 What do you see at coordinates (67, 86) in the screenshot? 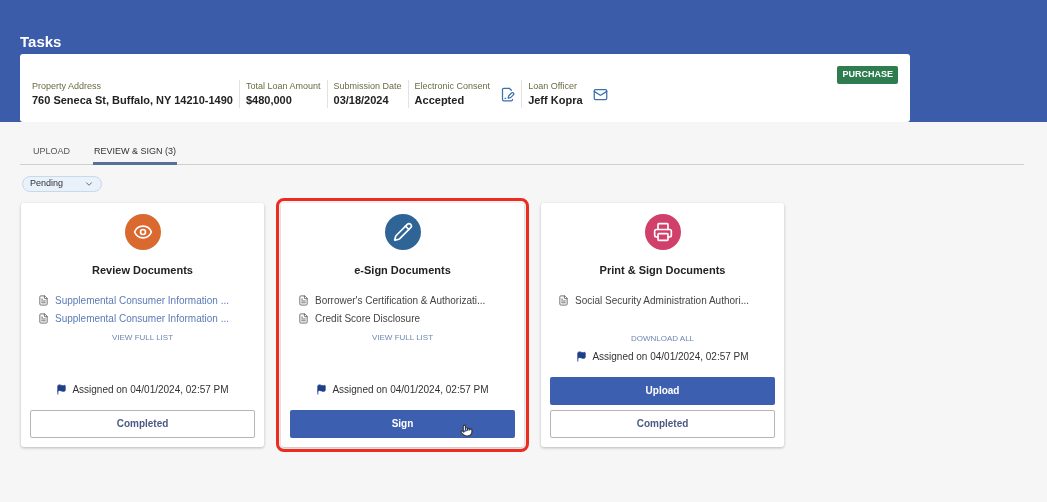
I see `field-label: Property Address` at bounding box center [67, 86].